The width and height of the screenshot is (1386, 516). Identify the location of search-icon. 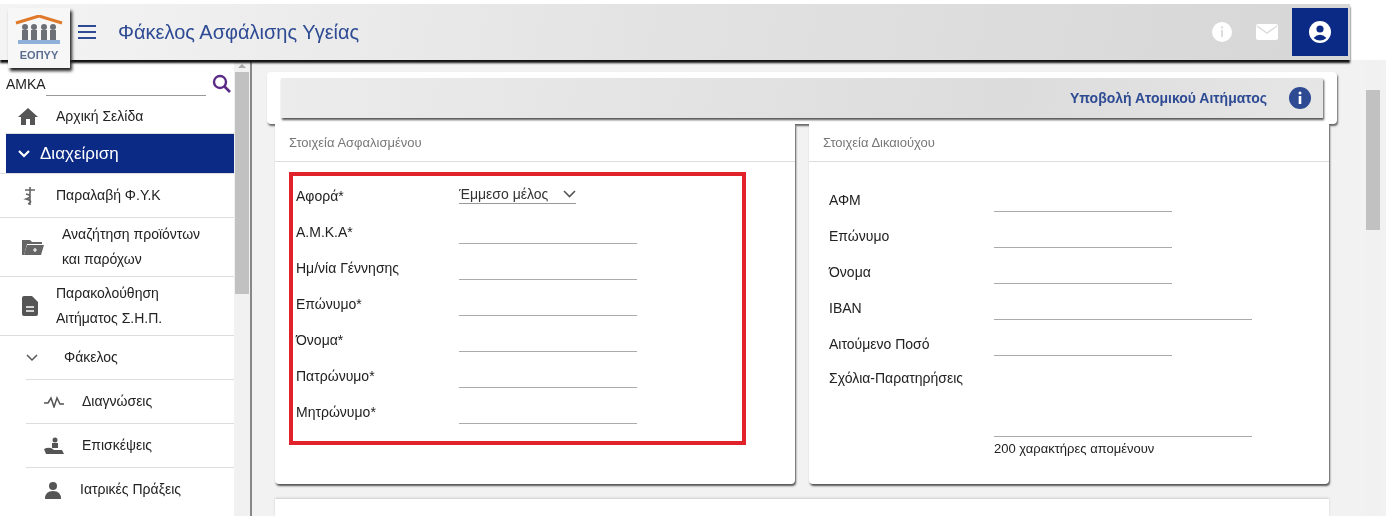
(221, 84).